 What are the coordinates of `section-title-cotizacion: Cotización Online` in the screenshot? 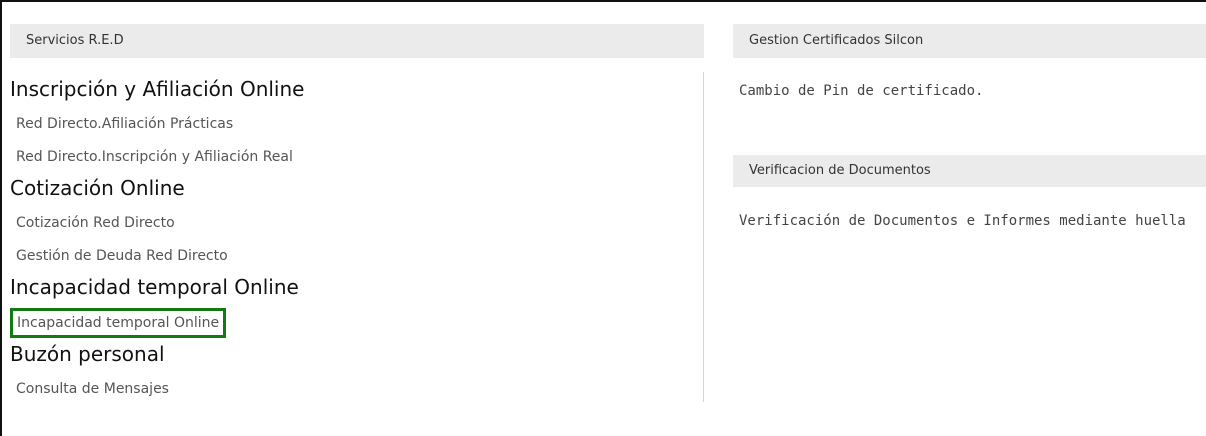 It's located at (97, 188).